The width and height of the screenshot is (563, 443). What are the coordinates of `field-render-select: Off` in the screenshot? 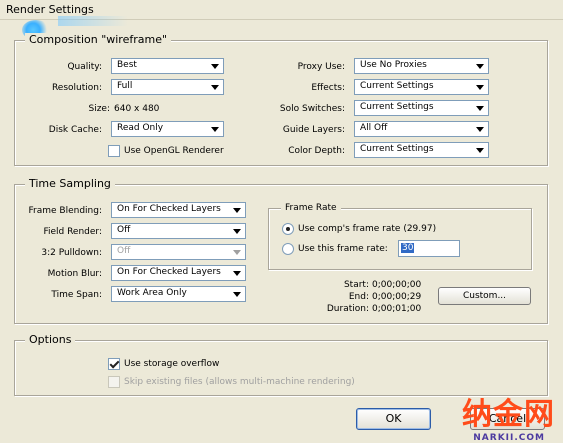 It's located at (178, 231).